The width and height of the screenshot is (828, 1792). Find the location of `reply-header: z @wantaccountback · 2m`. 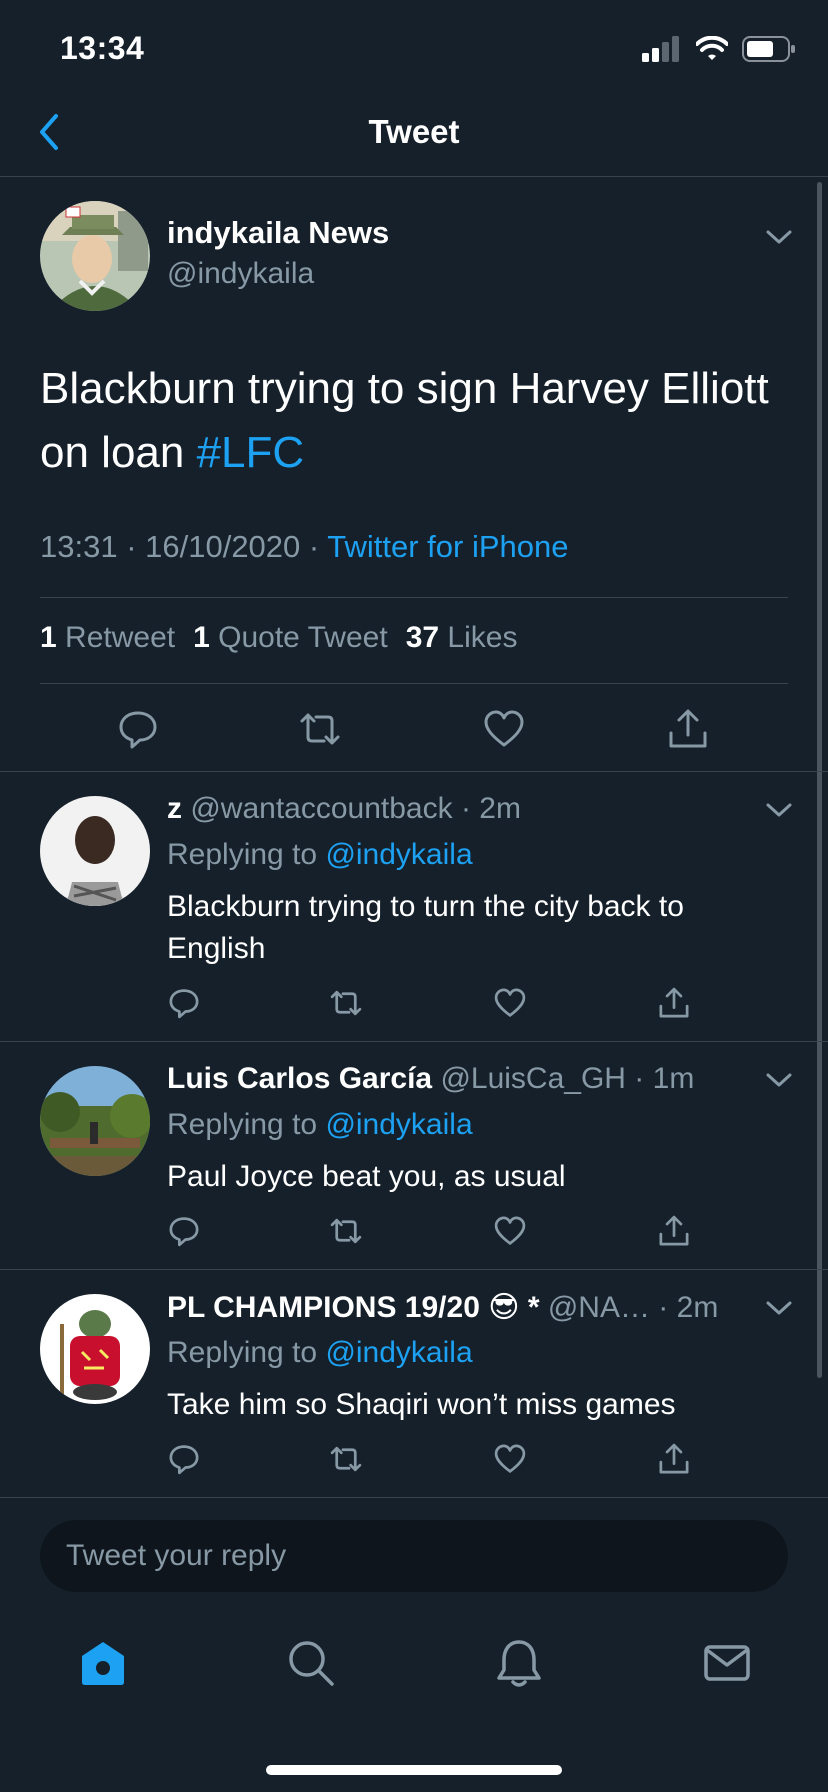

reply-header: z @wantaccountback · 2m is located at coordinates (344, 809).